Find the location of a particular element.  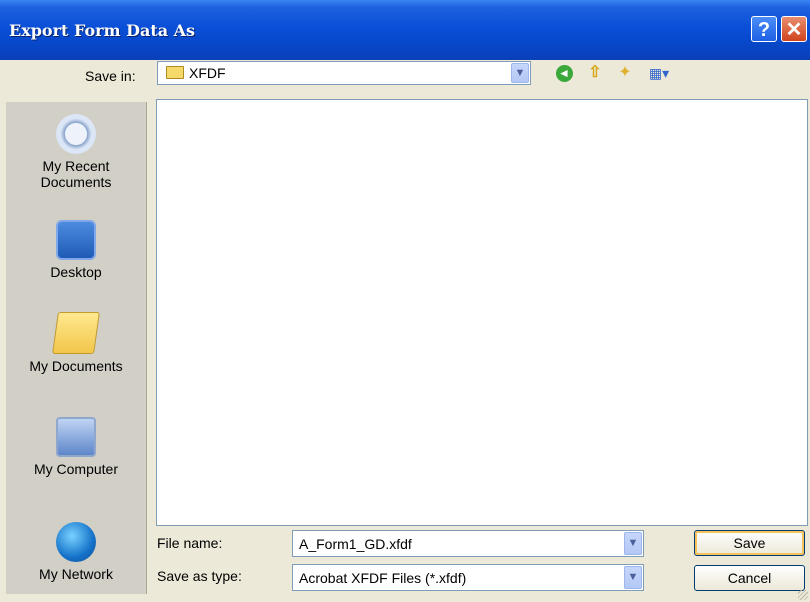

save-as-type-label: Save as type: is located at coordinates (199, 576).